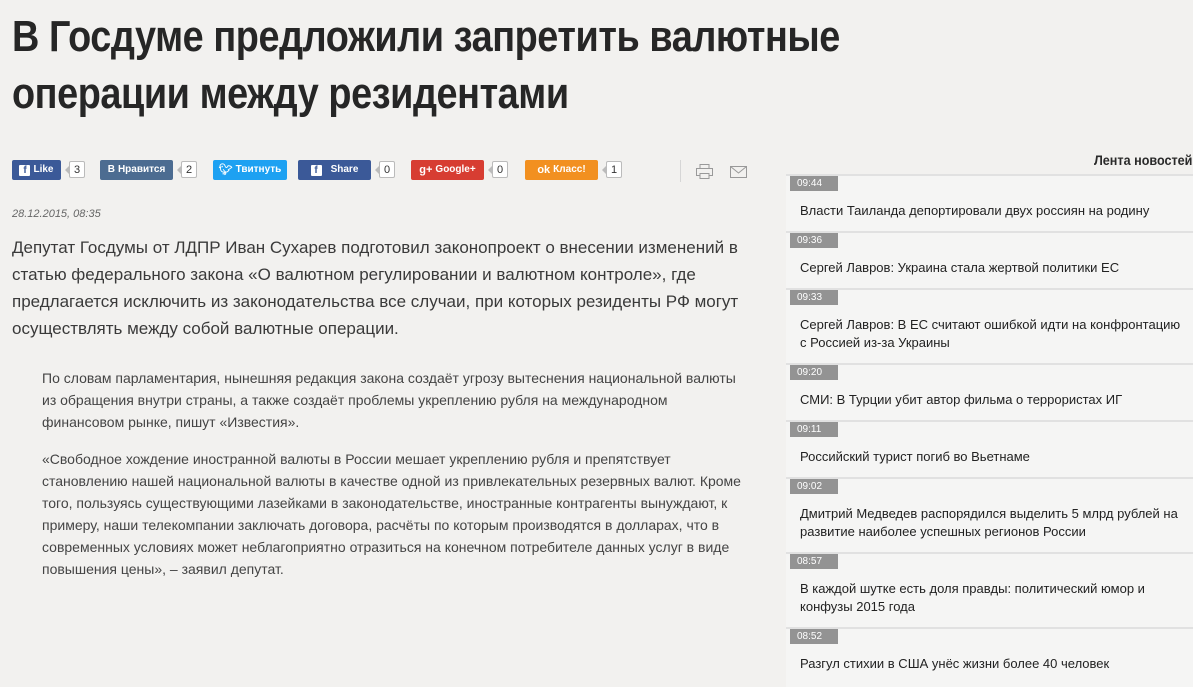  I want to click on twitter-tweet-label: Твитнуть, so click(258, 169).